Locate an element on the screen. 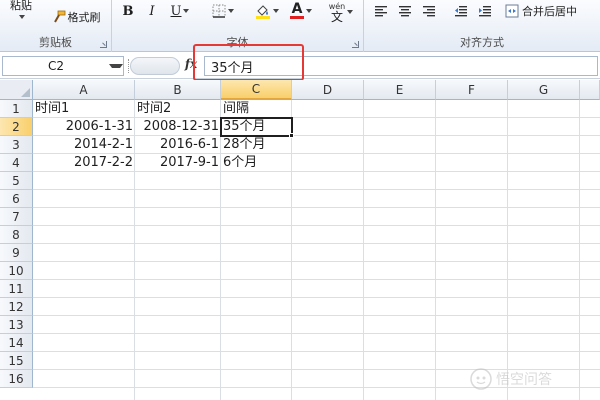 The width and height of the screenshot is (600, 400). align-left-icon is located at coordinates (381, 11).